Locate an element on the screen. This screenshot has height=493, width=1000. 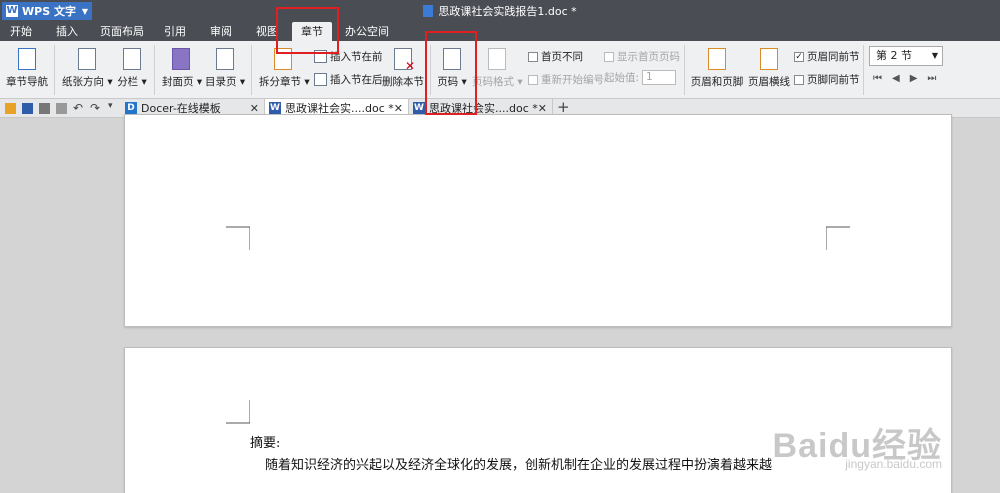
chapter-nav-button: 章节导航 is located at coordinates (27, 68).